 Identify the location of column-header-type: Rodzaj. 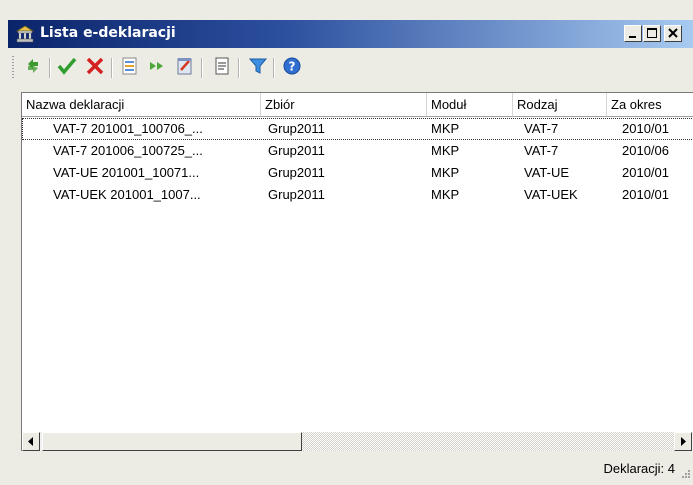
(560, 105).